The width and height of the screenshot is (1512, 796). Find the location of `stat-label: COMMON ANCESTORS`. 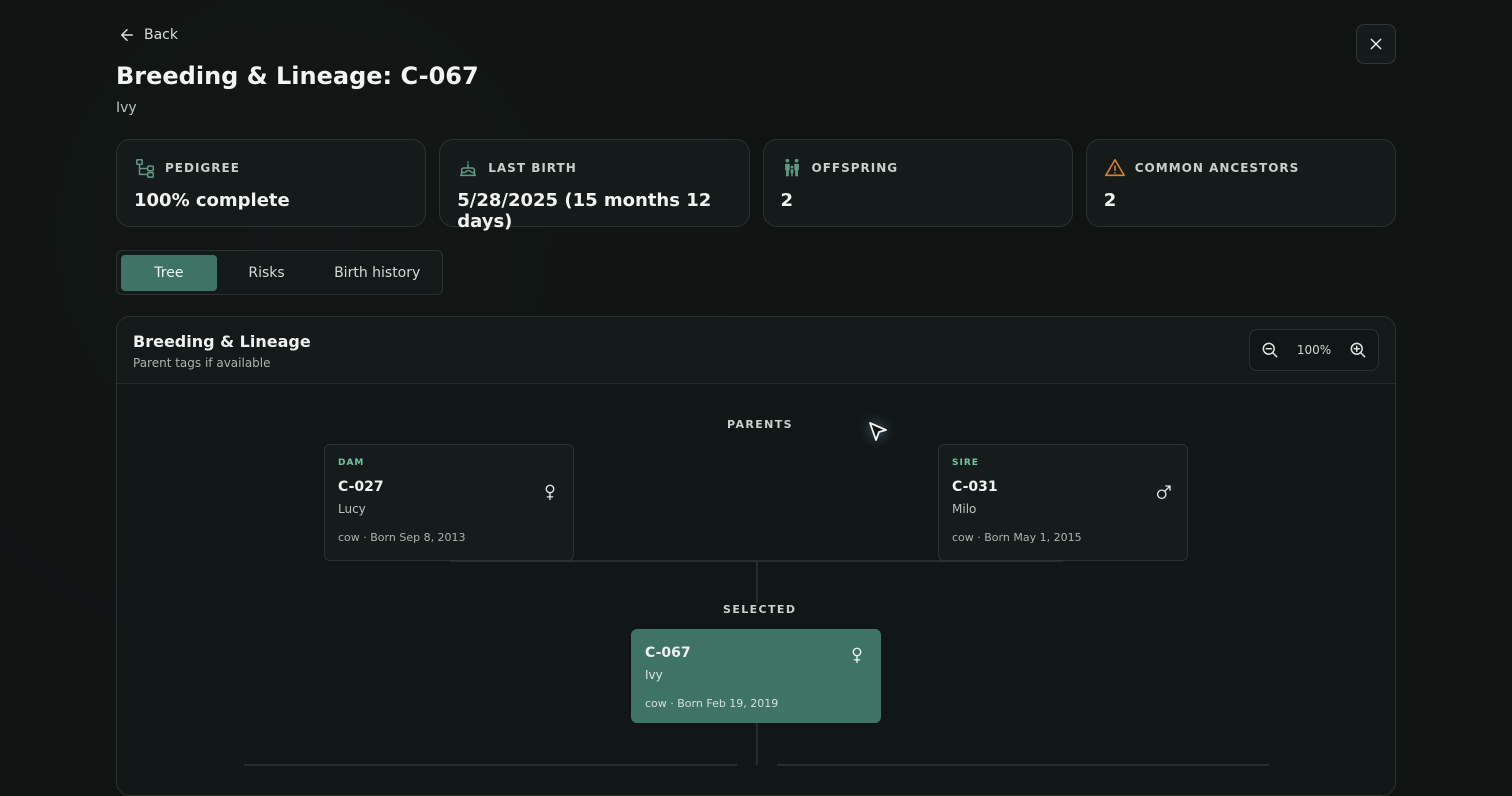

stat-label: COMMON ANCESTORS is located at coordinates (1217, 168).